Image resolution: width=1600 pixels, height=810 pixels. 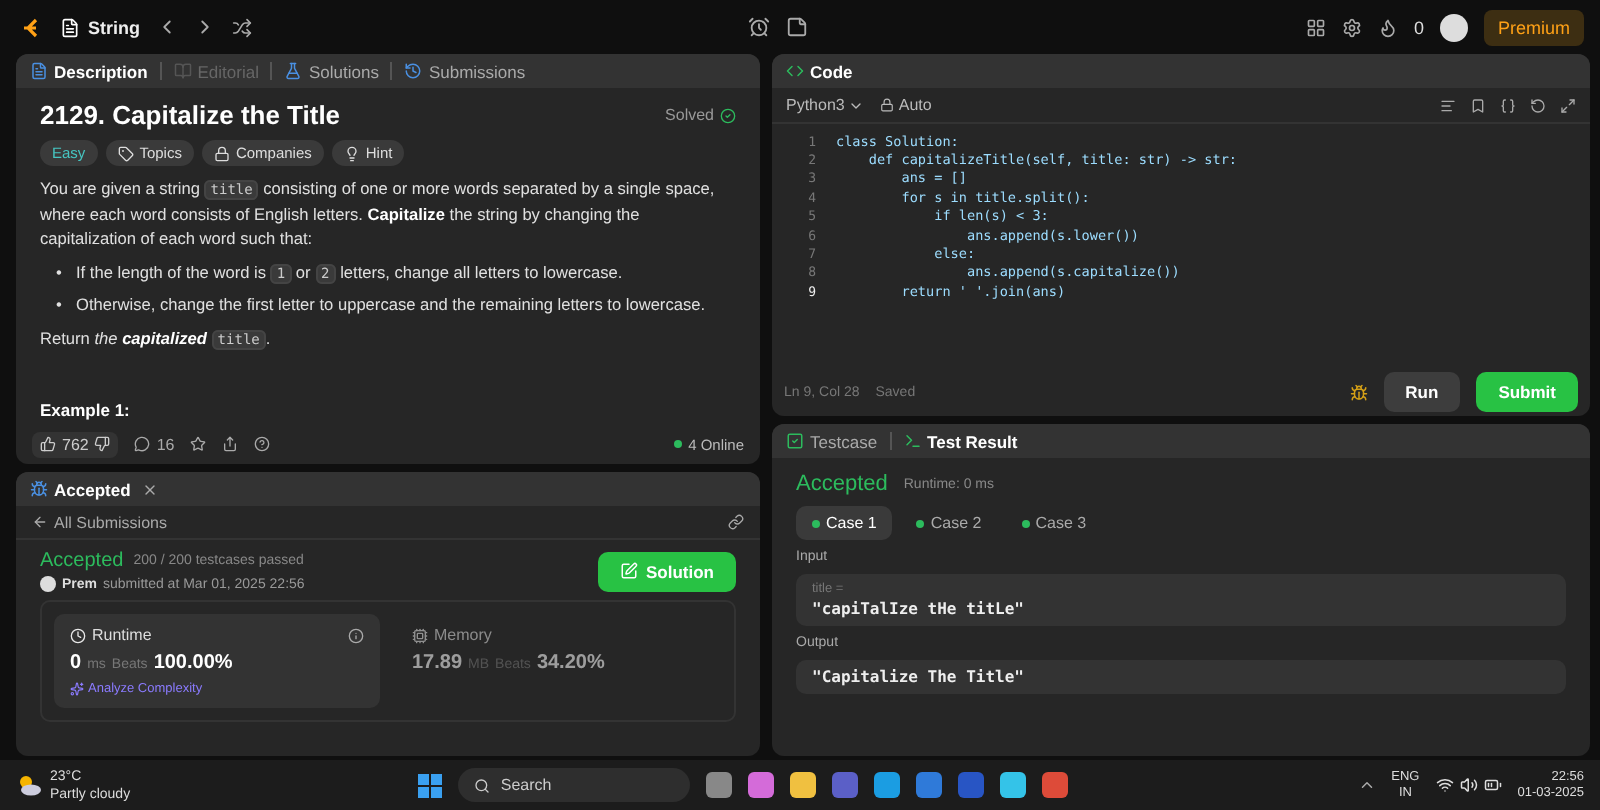 I want to click on statement-bullet: Otherwise, change the first letter to uppercase and the remaining letters to lowercase., so click(x=391, y=304).